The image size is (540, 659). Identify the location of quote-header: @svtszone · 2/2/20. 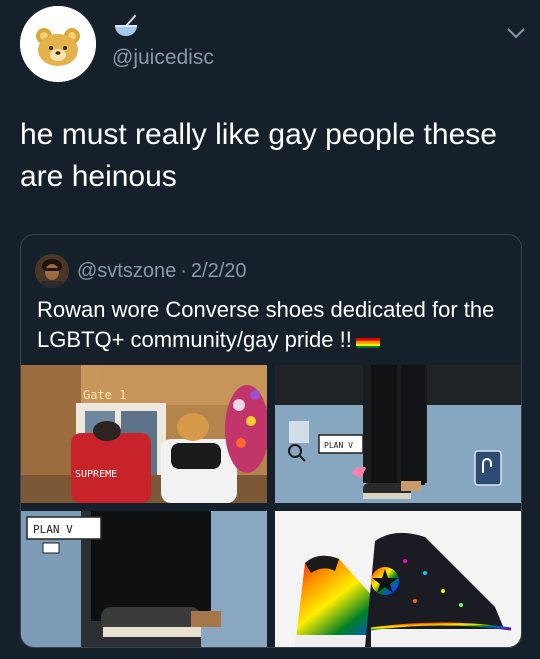
(141, 271).